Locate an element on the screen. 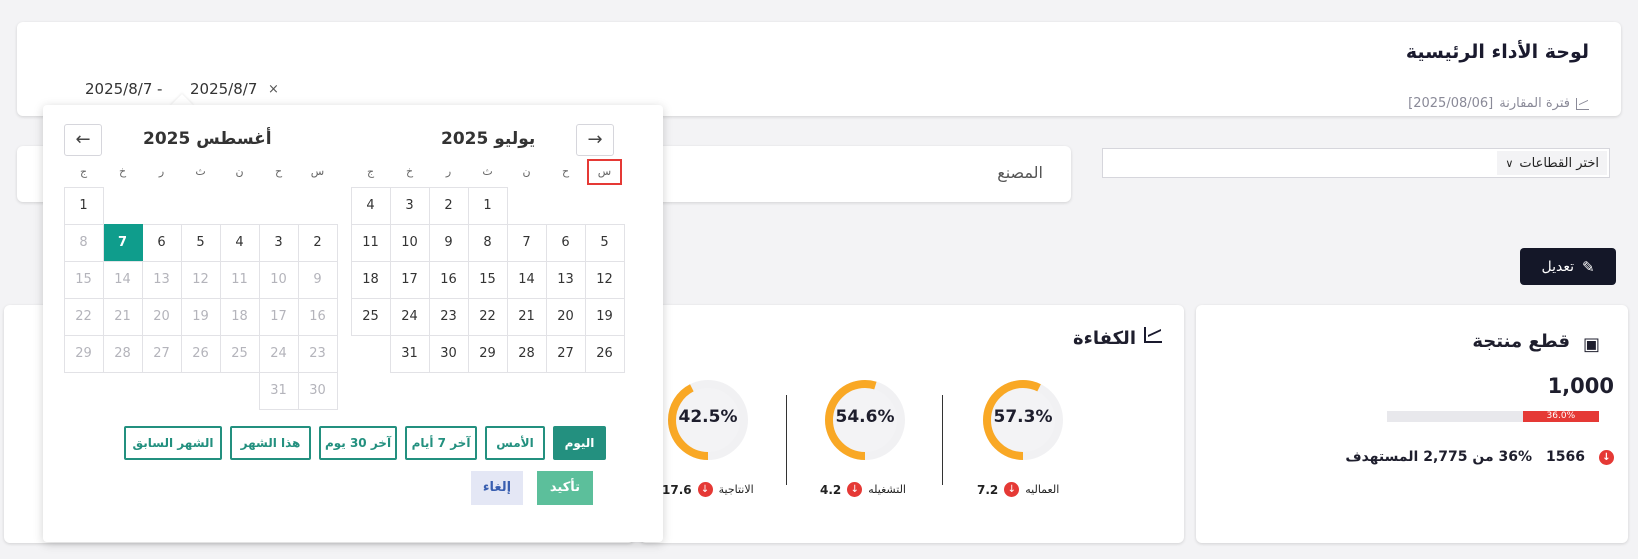  product-target: ↓ 1566 36% من 2,775 المستهدف is located at coordinates (1479, 457).